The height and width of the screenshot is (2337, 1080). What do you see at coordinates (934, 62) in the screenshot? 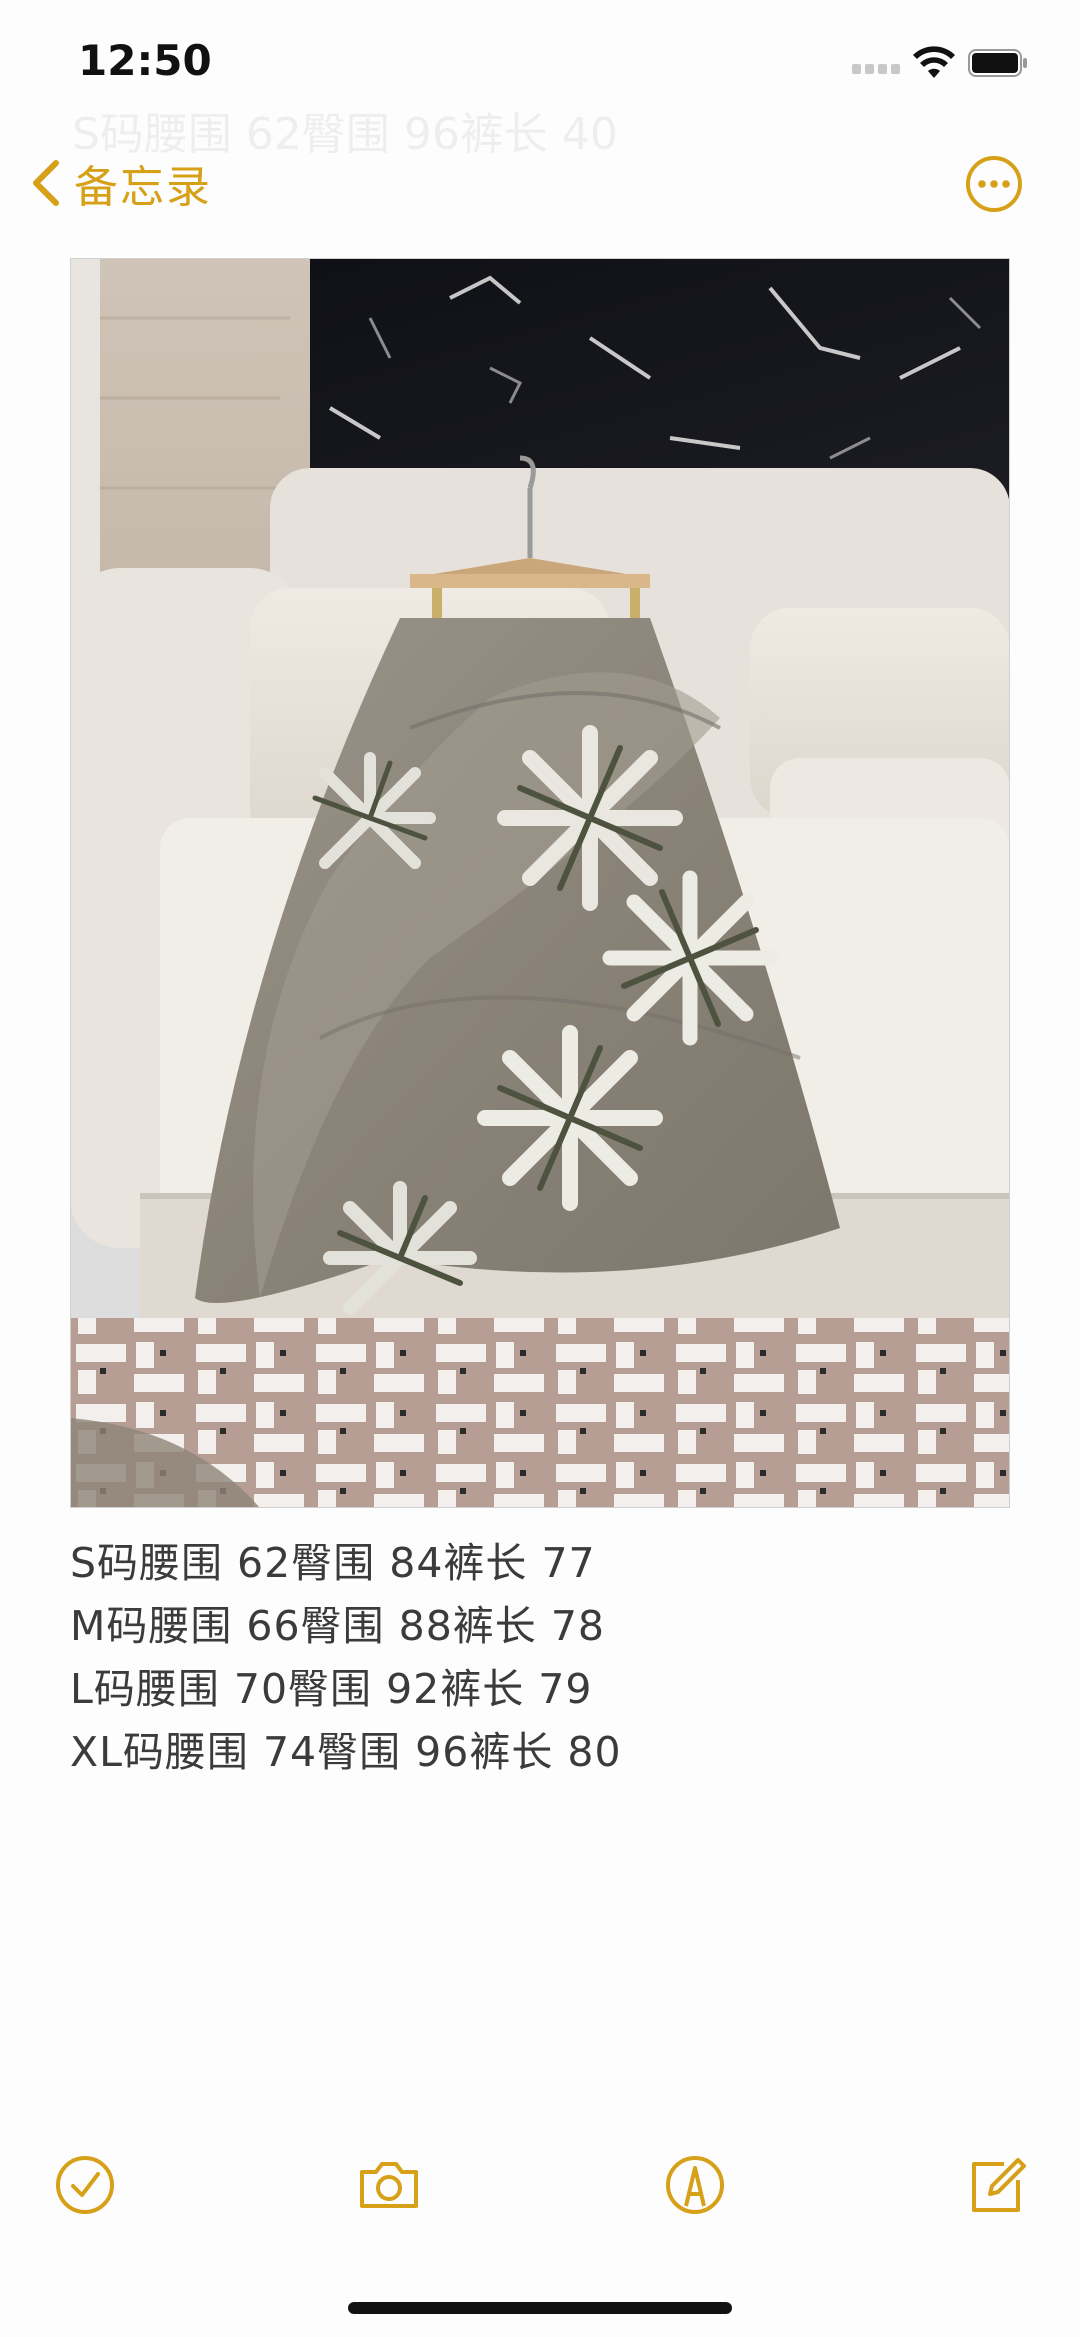
I see `wifi-icon` at bounding box center [934, 62].